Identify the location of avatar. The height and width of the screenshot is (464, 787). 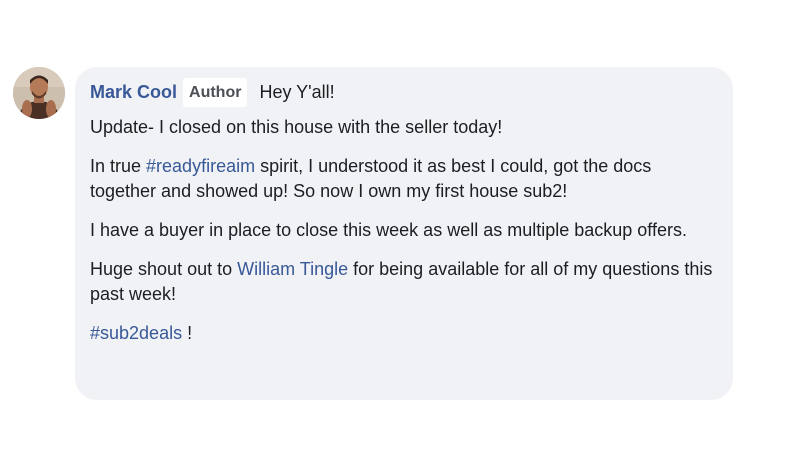
(39, 93).